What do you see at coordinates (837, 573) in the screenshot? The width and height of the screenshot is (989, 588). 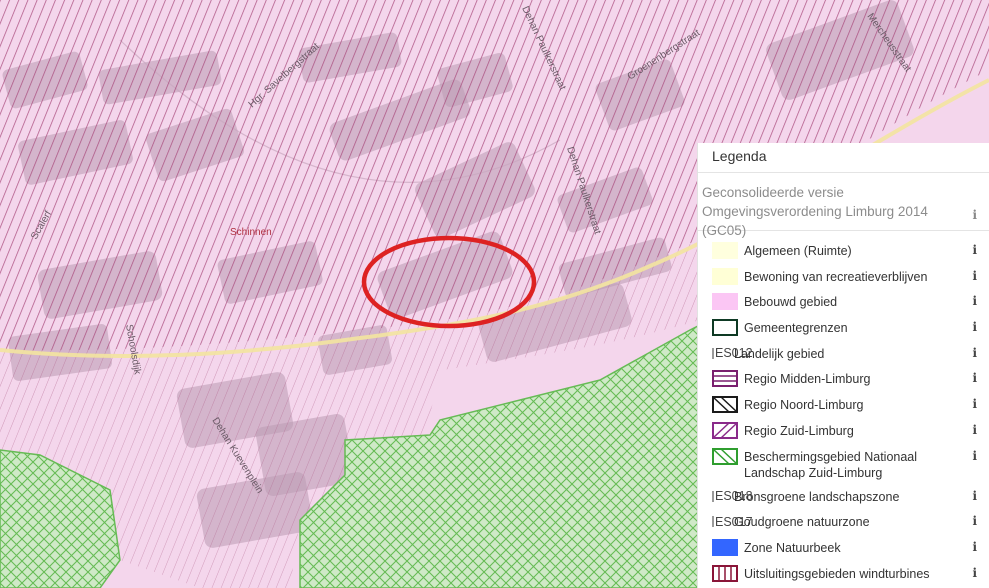 I see `legend-item-label: Uitsluitingsgebieden windturbines` at bounding box center [837, 573].